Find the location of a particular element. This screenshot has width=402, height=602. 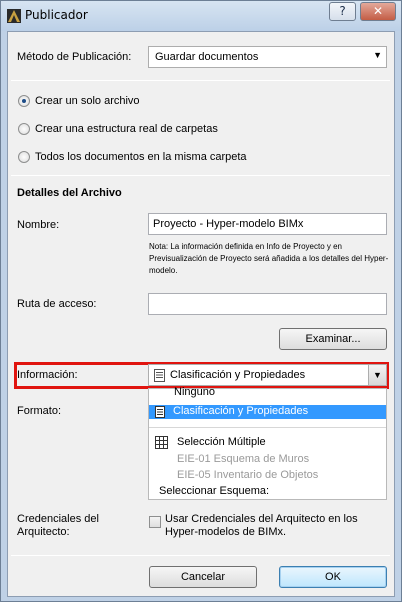

cancel-button: Cancelar is located at coordinates (203, 577).